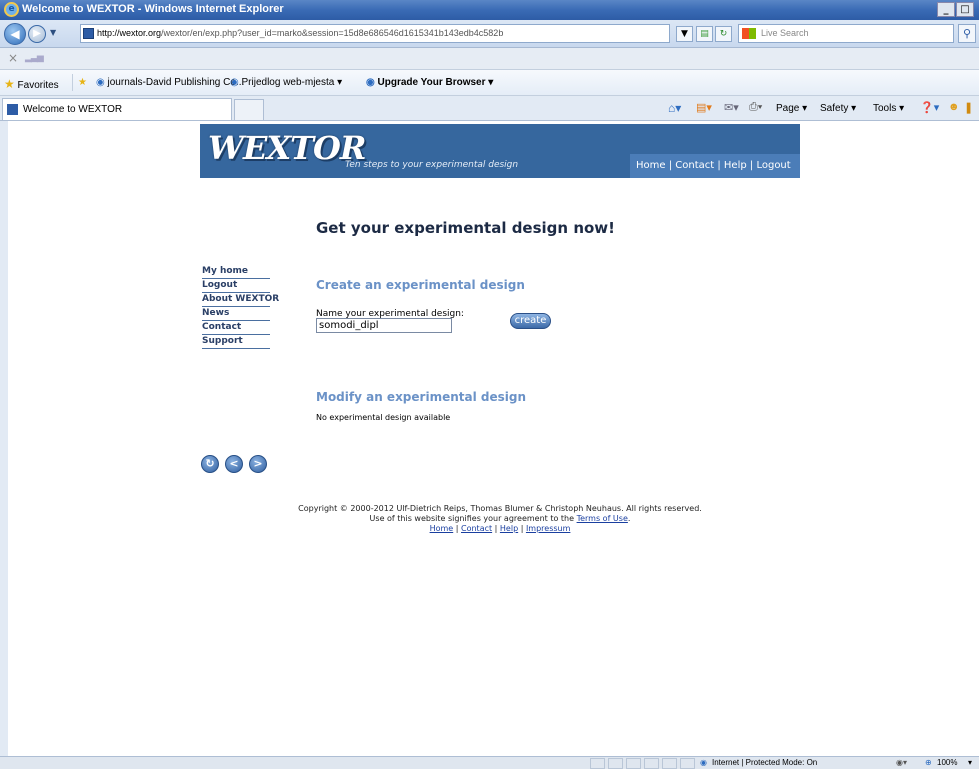 This screenshot has width=979, height=769. Describe the element at coordinates (72, 82) in the screenshot. I see `divider` at that location.